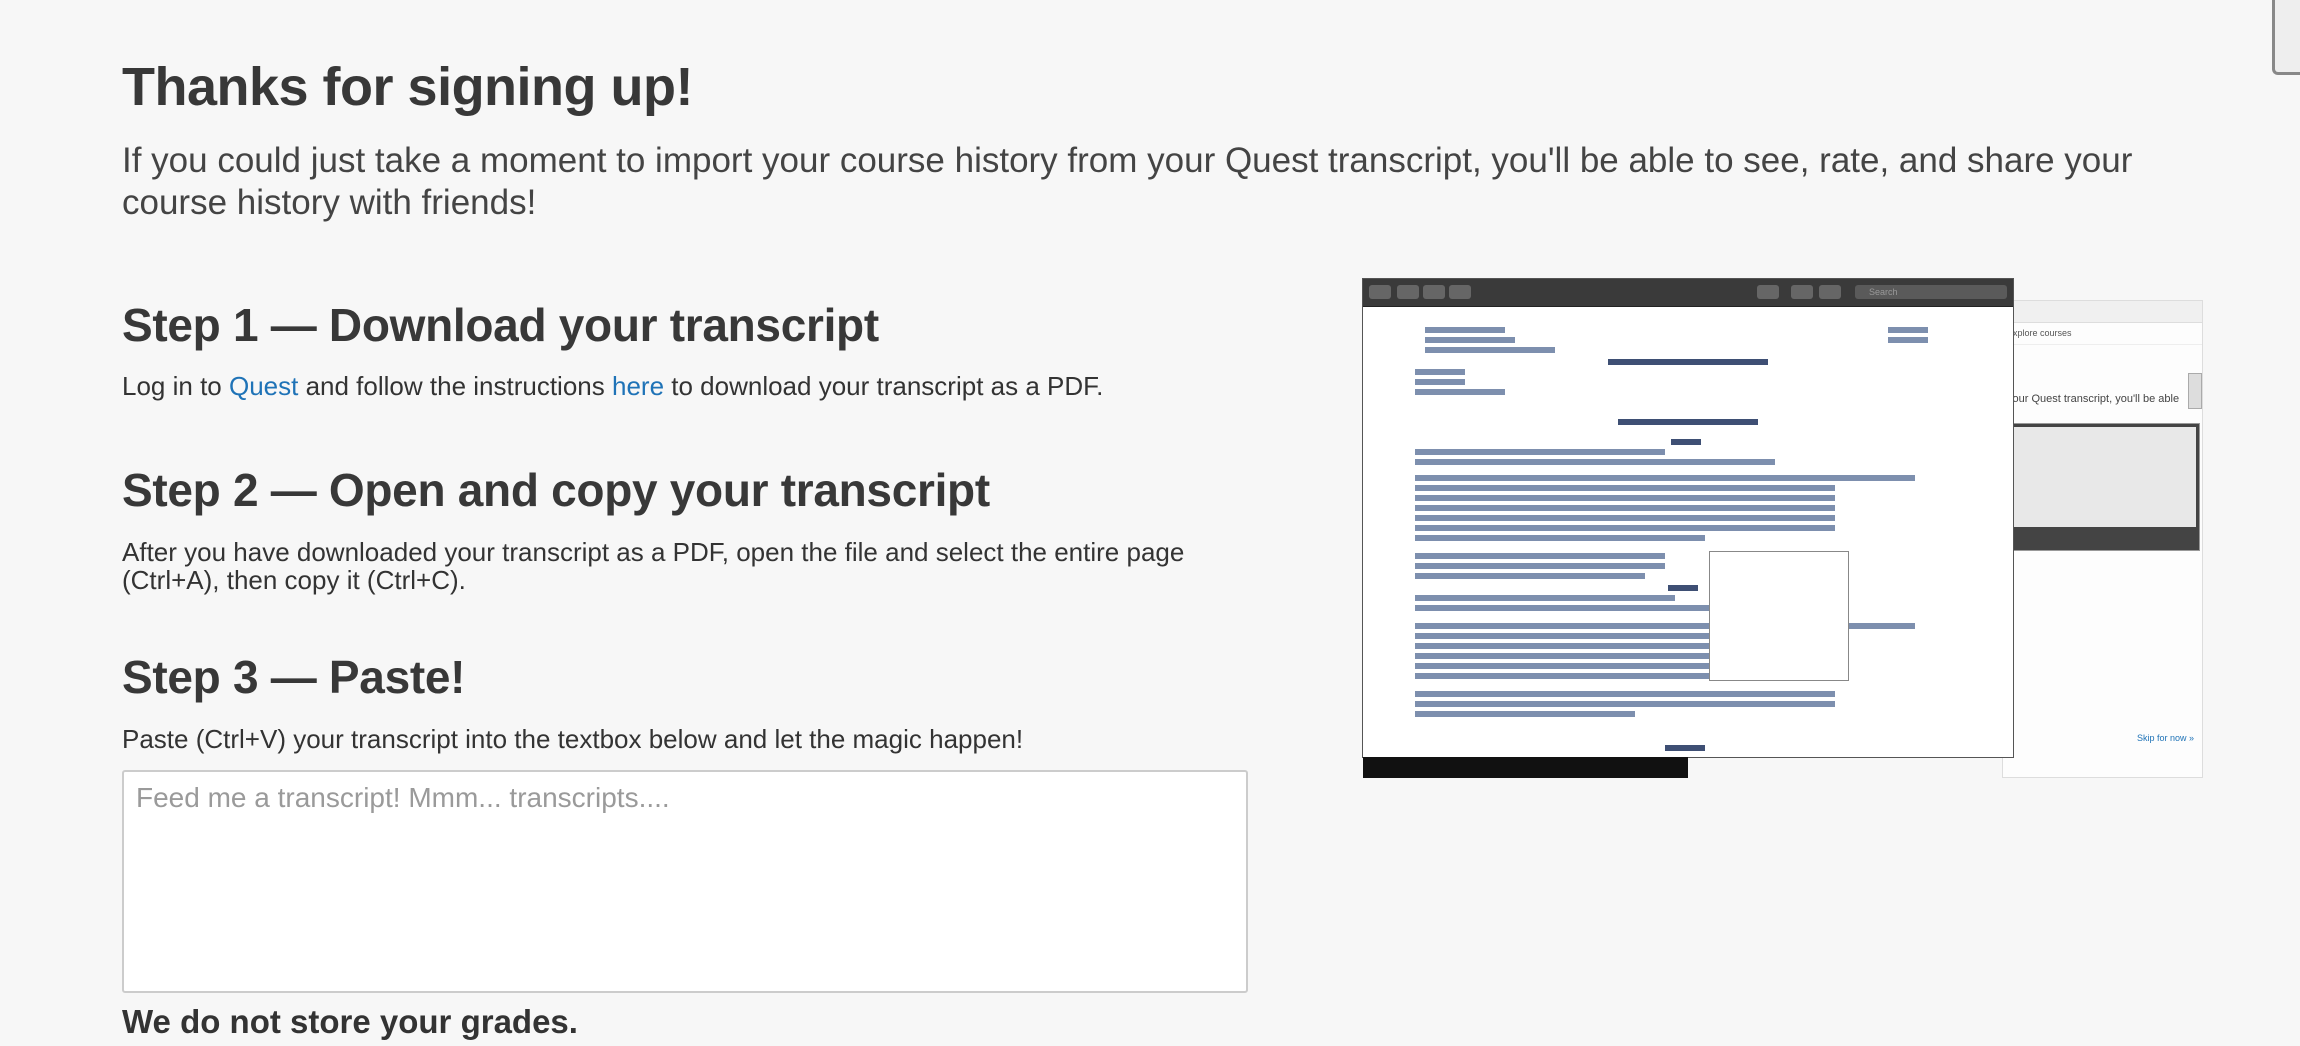 The width and height of the screenshot is (2300, 1046). I want to click on browser-nav: Explore courses, so click(2102, 334).